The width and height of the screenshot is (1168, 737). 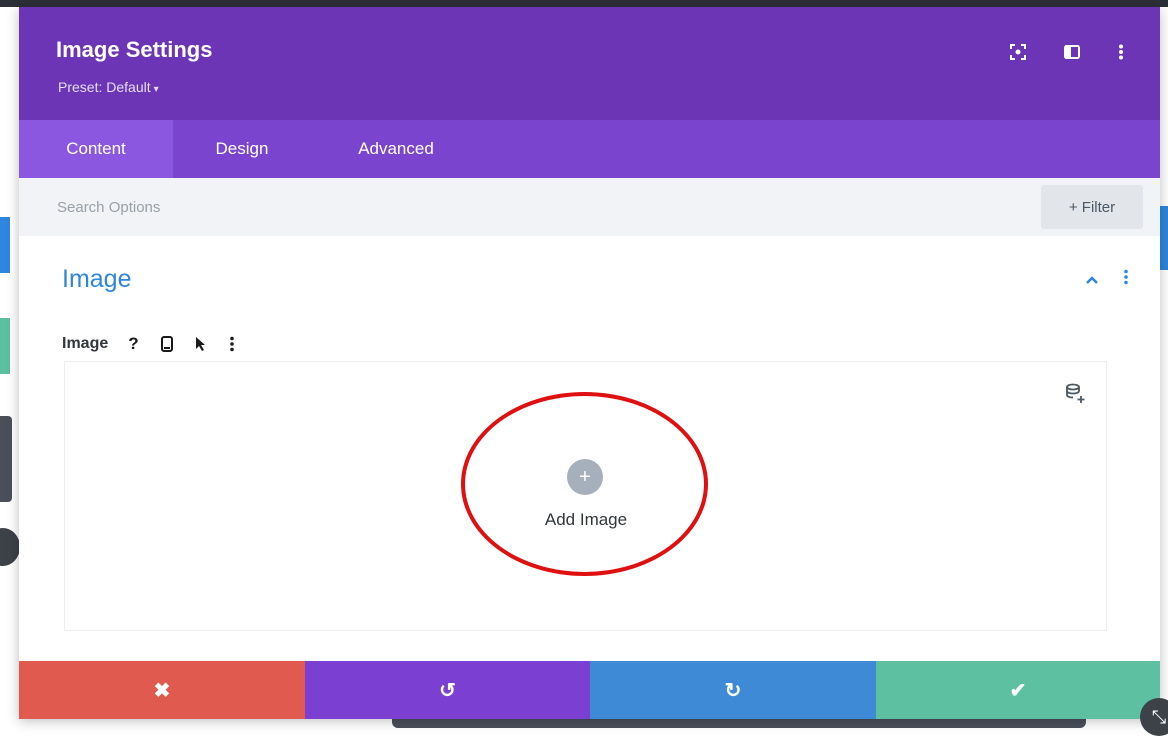 I want to click on check-icon: ✔, so click(x=1018, y=690).